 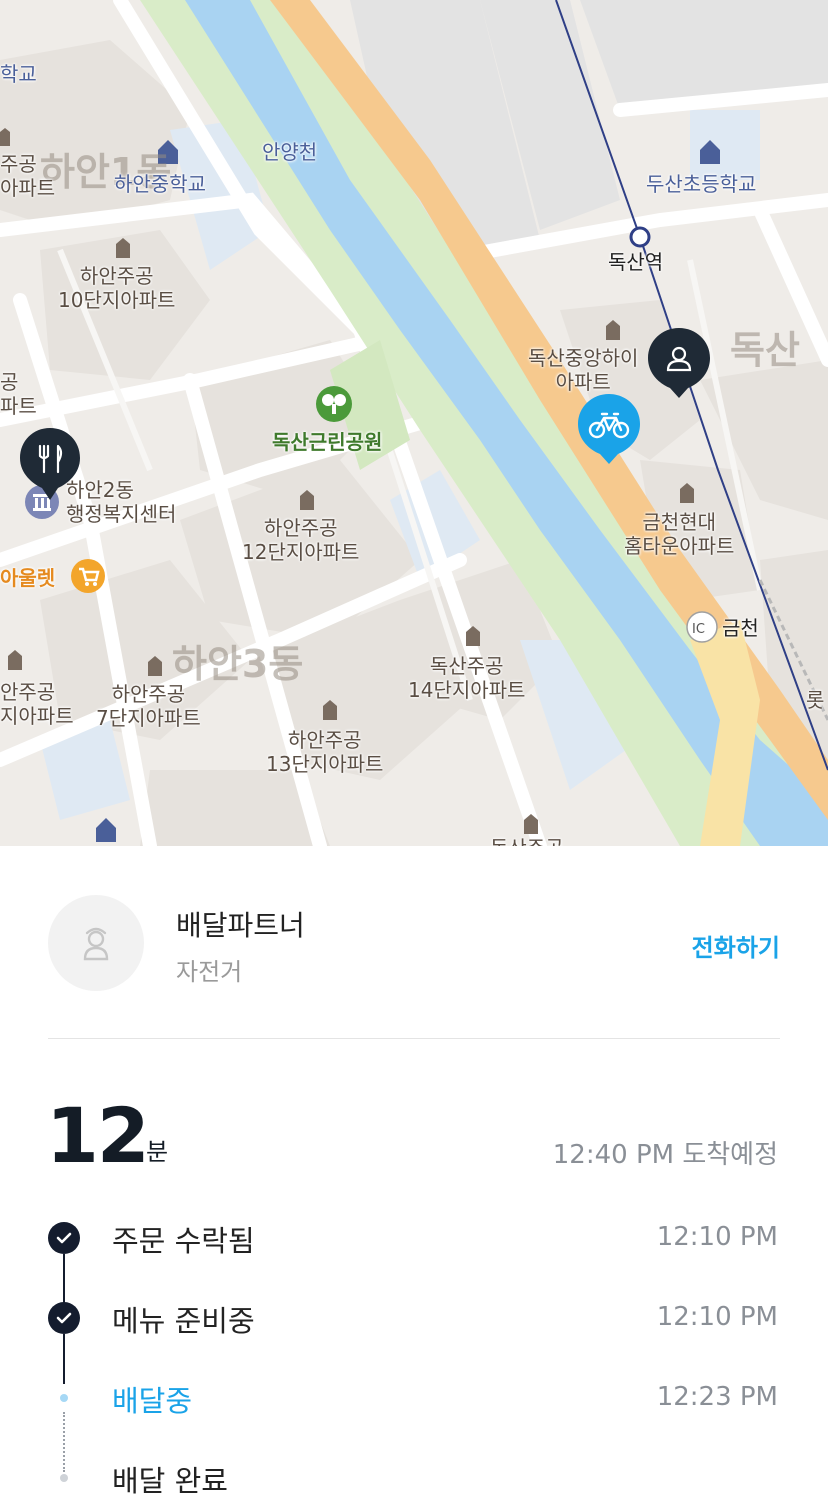 What do you see at coordinates (238, 664) in the screenshot?
I see `map-label-hanan3dong: 하안3동` at bounding box center [238, 664].